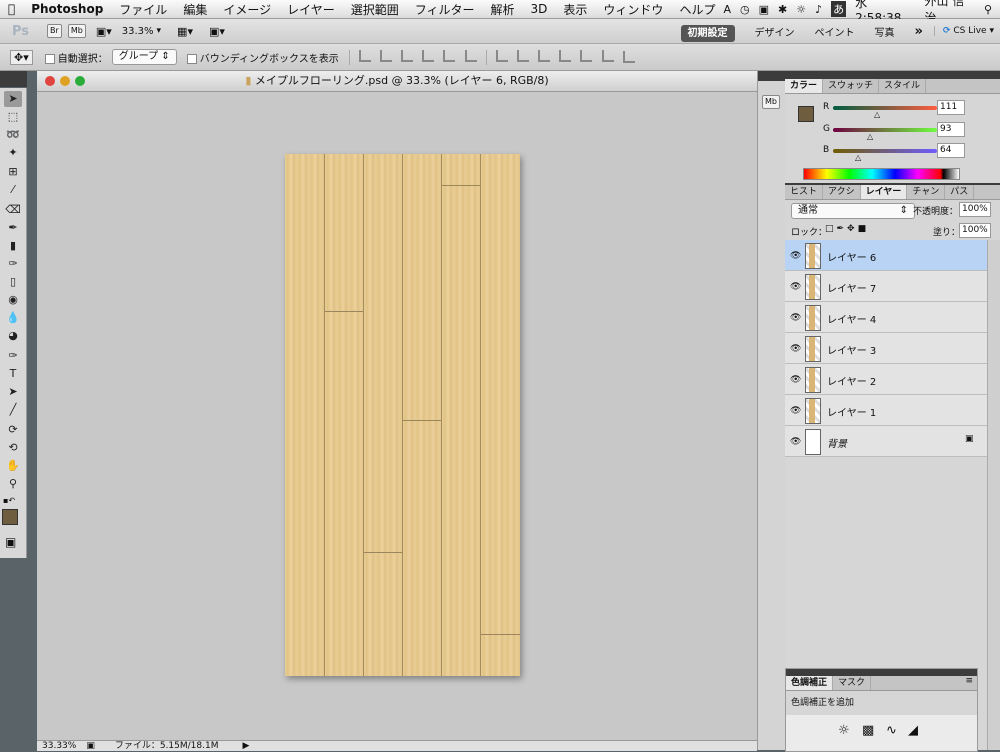 Image resolution: width=1000 pixels, height=752 pixels. What do you see at coordinates (851, 86) in the screenshot?
I see `tab-swatches: スウォッチ` at bounding box center [851, 86].